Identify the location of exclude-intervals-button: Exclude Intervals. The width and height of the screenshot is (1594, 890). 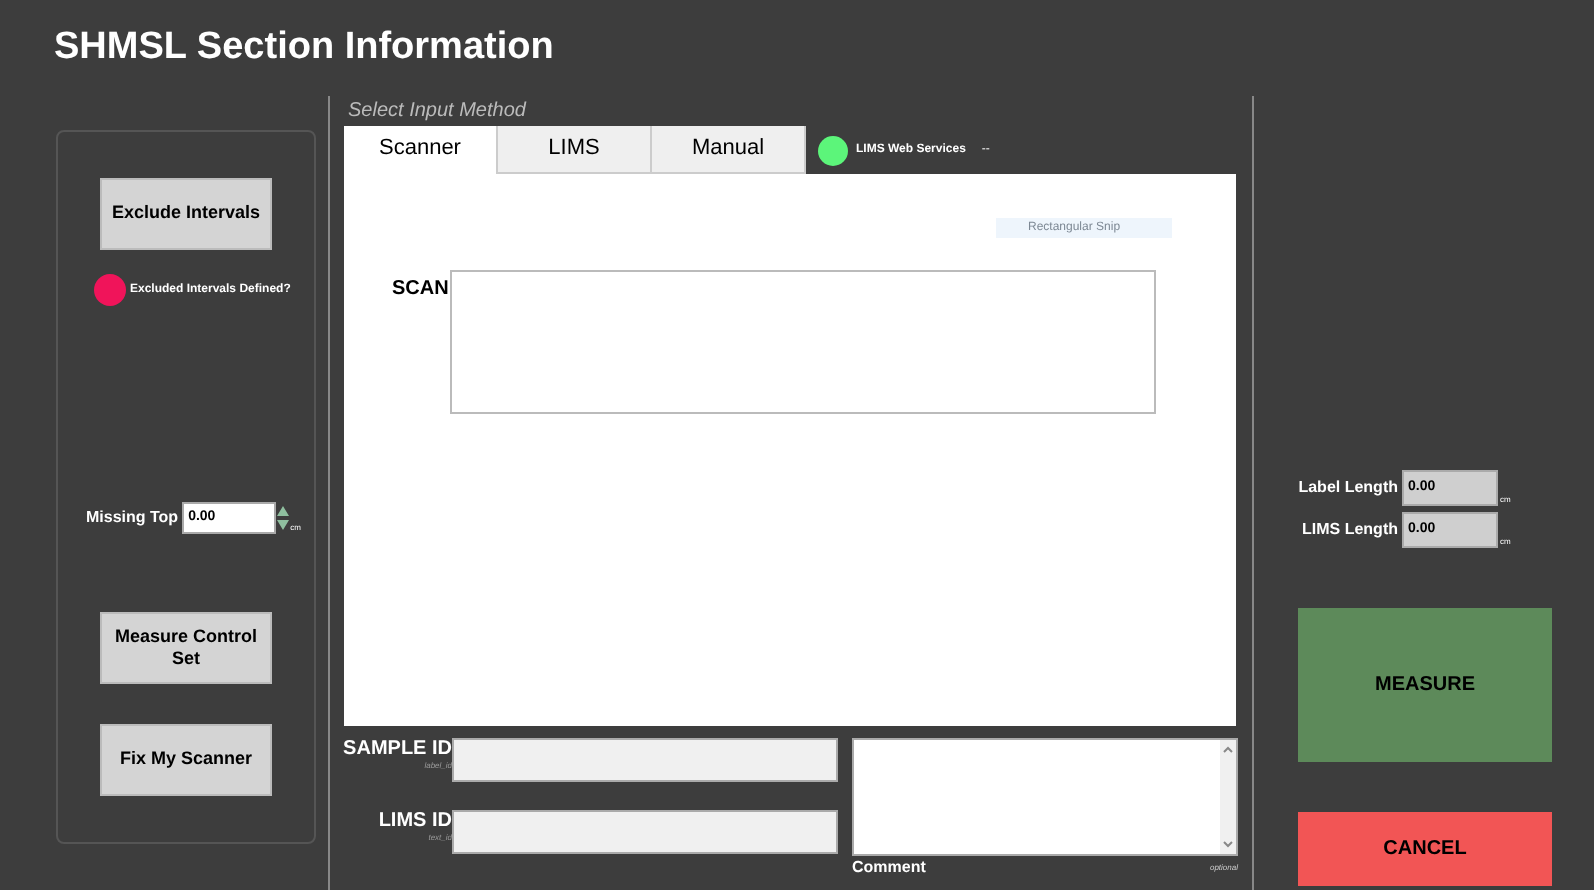
(186, 214).